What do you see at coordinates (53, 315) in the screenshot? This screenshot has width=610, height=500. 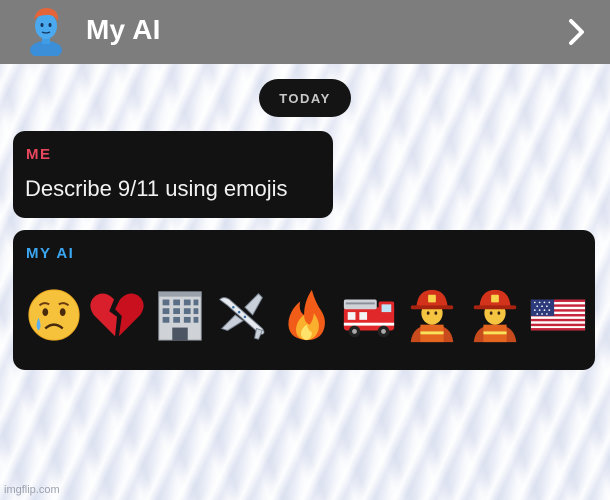 I see `crying-face-emoji` at bounding box center [53, 315].